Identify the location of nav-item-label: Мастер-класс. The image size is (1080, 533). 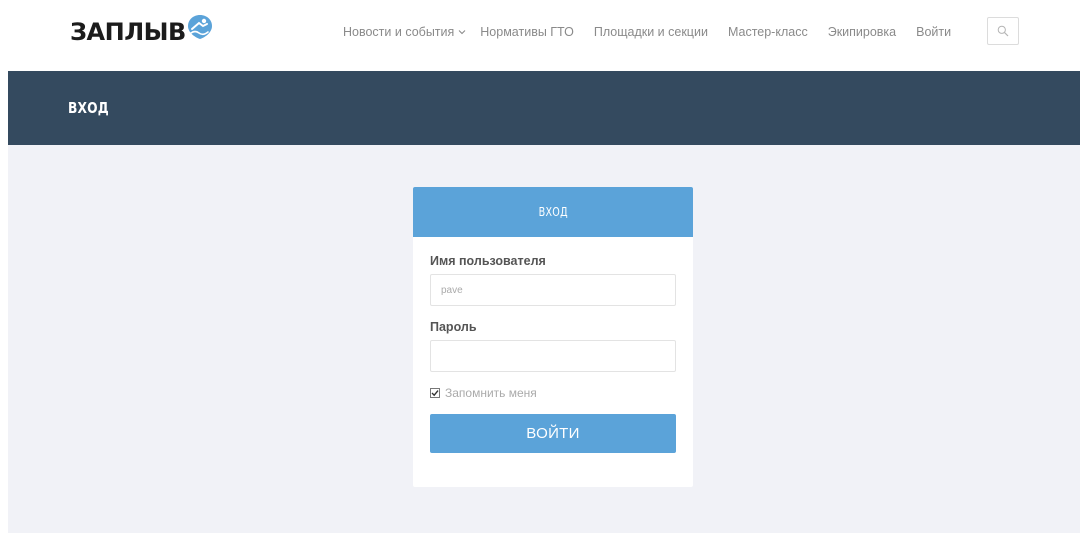
(767, 32).